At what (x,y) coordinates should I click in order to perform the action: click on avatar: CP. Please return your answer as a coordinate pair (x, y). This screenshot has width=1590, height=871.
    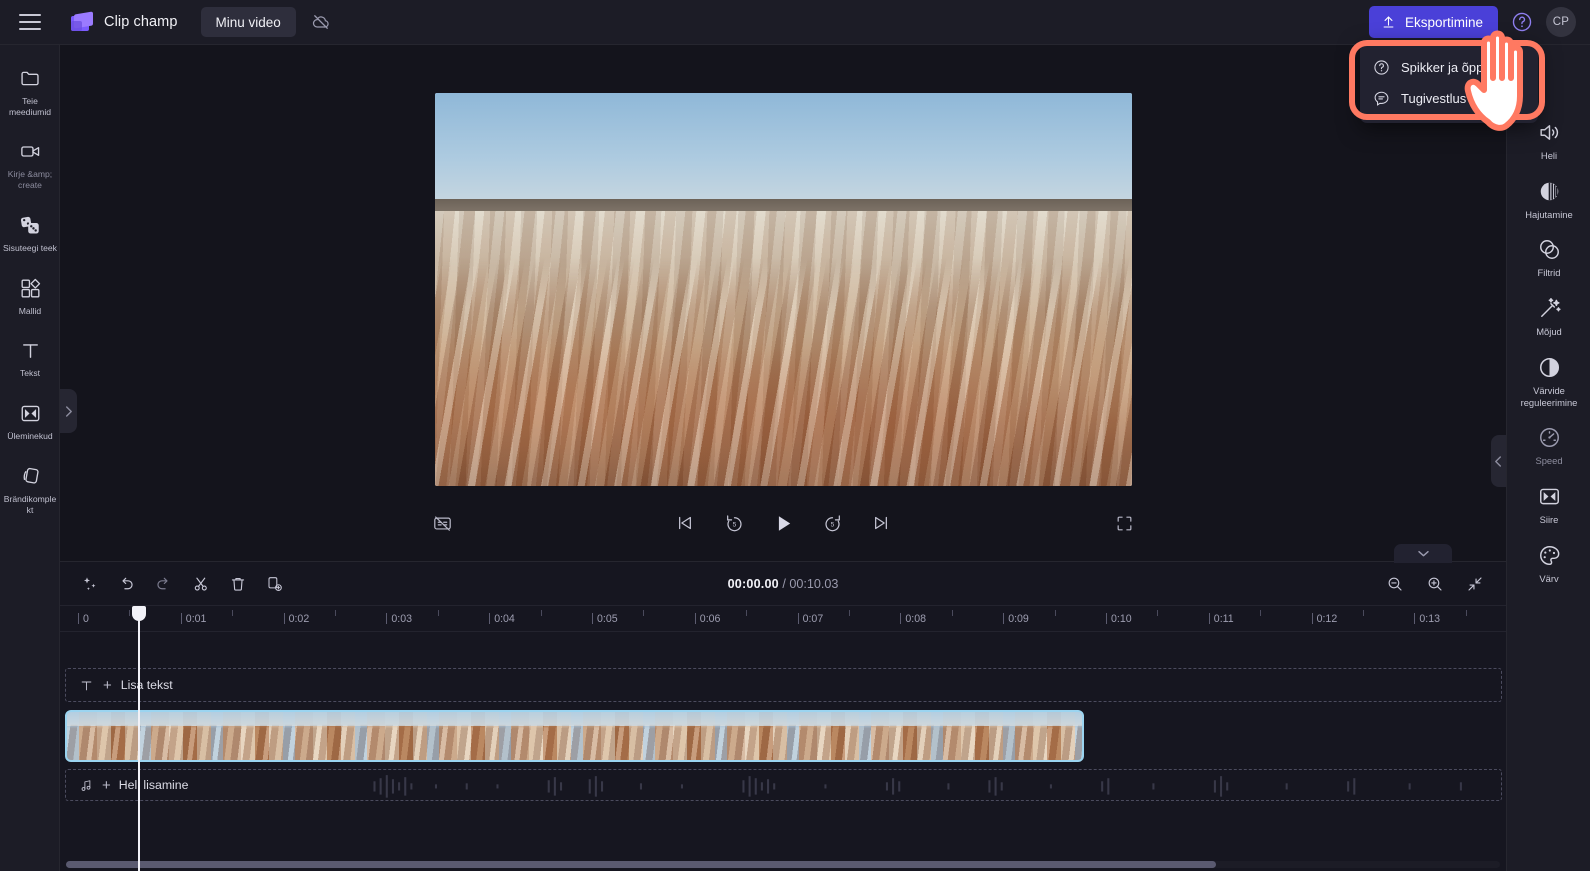
    Looking at the image, I should click on (1561, 22).